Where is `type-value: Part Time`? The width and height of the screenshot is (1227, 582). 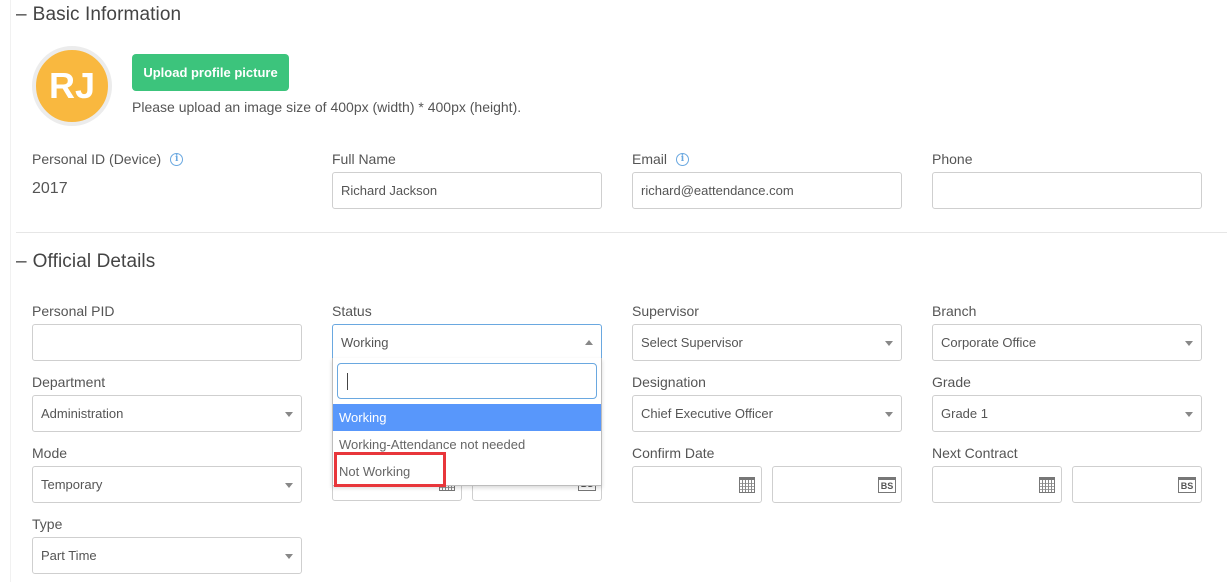
type-value: Part Time is located at coordinates (69, 555).